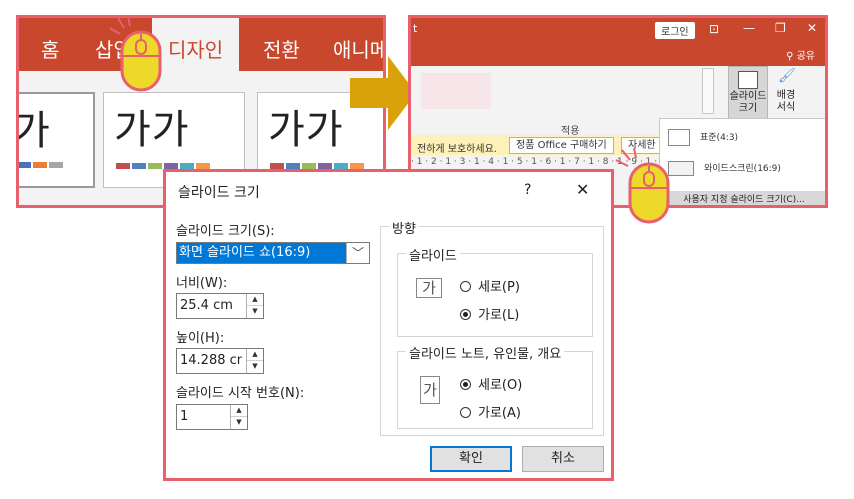 The height and width of the screenshot is (499, 854). I want to click on width-spinner: 25.4 cm ▲ ▼, so click(220, 306).